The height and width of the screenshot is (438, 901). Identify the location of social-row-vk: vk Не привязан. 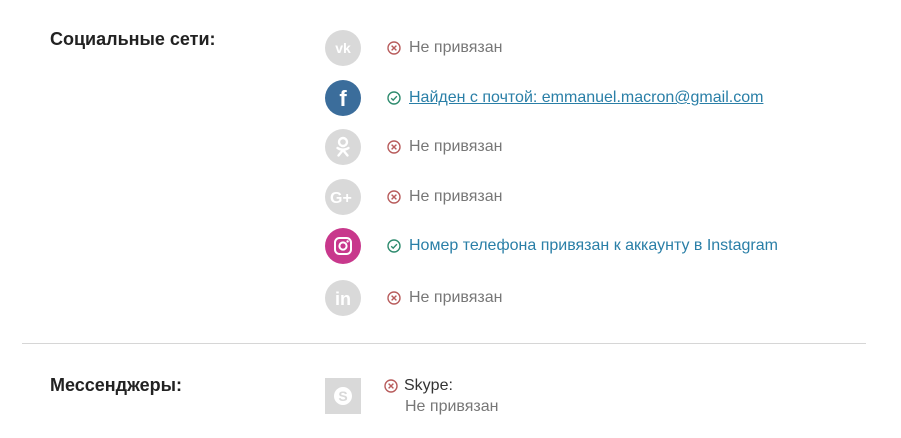
(413, 48).